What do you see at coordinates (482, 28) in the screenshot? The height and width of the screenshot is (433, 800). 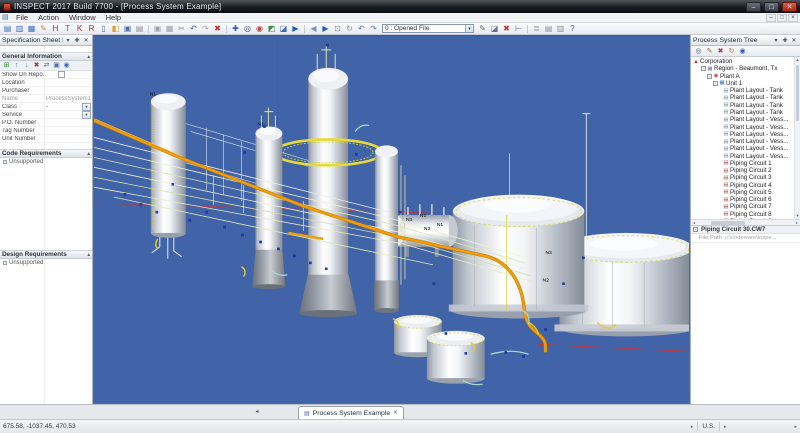 I see `toolbar-icon: ✎` at bounding box center [482, 28].